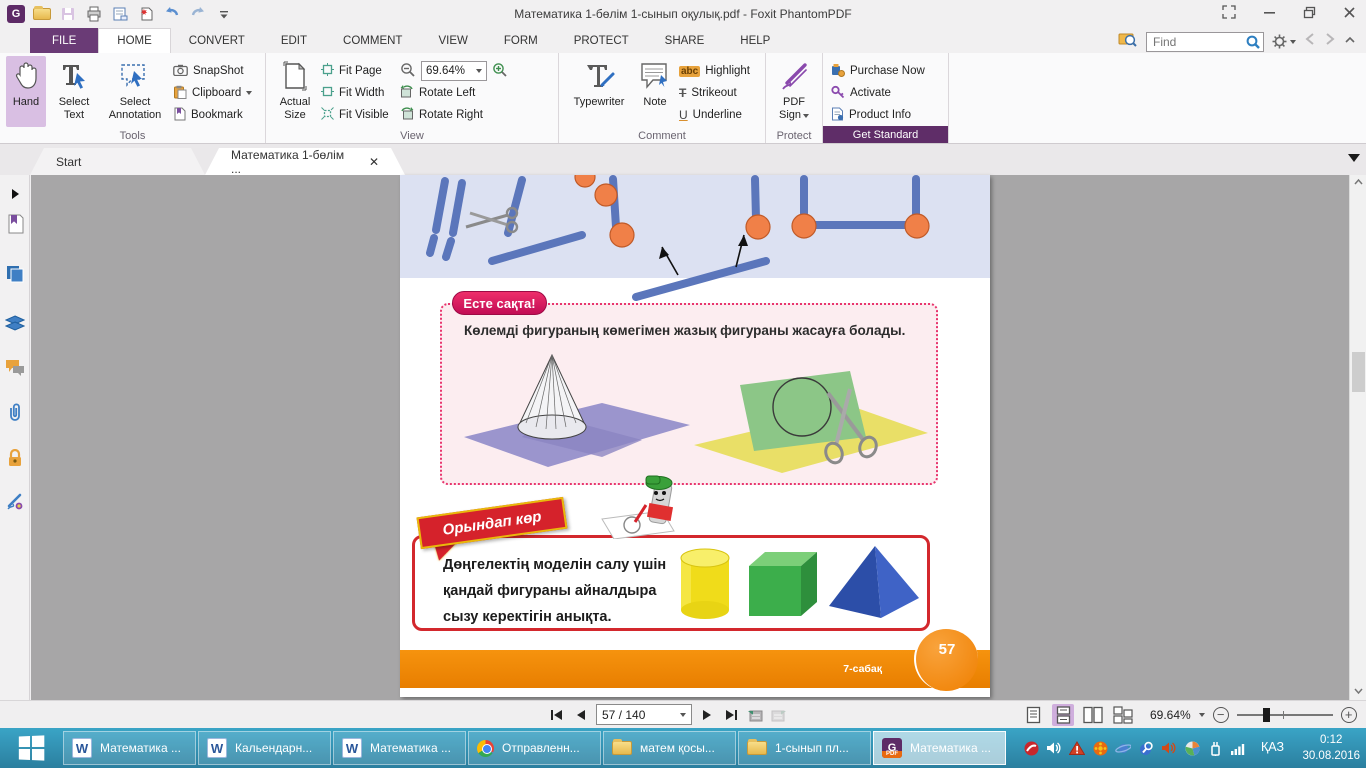 Image resolution: width=1366 pixels, height=768 pixels. Describe the element at coordinates (1100, 748) in the screenshot. I see `tray-antivirus-icon` at that location.